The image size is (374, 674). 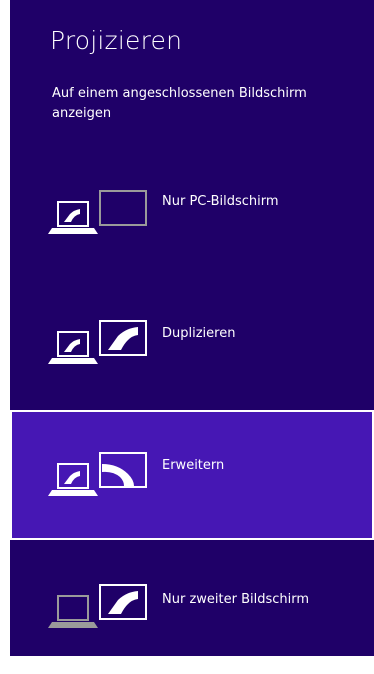 I want to click on option-label: Nur zweiter Bildschirm, so click(x=236, y=599).